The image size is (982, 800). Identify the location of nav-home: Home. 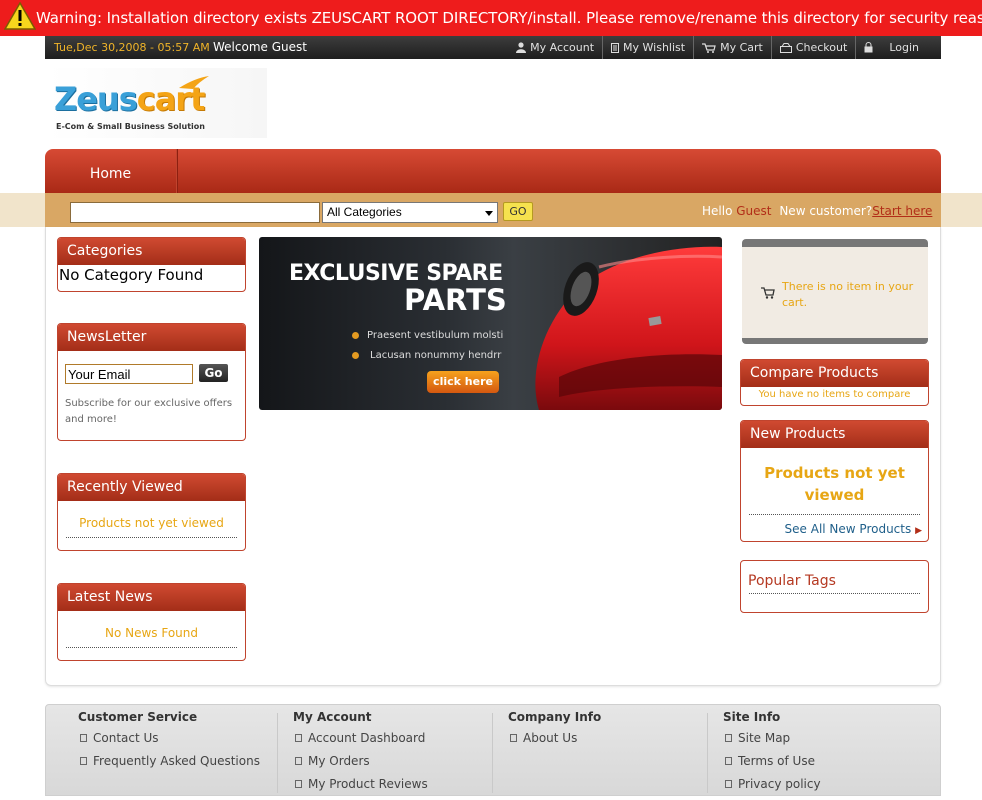
(111, 171).